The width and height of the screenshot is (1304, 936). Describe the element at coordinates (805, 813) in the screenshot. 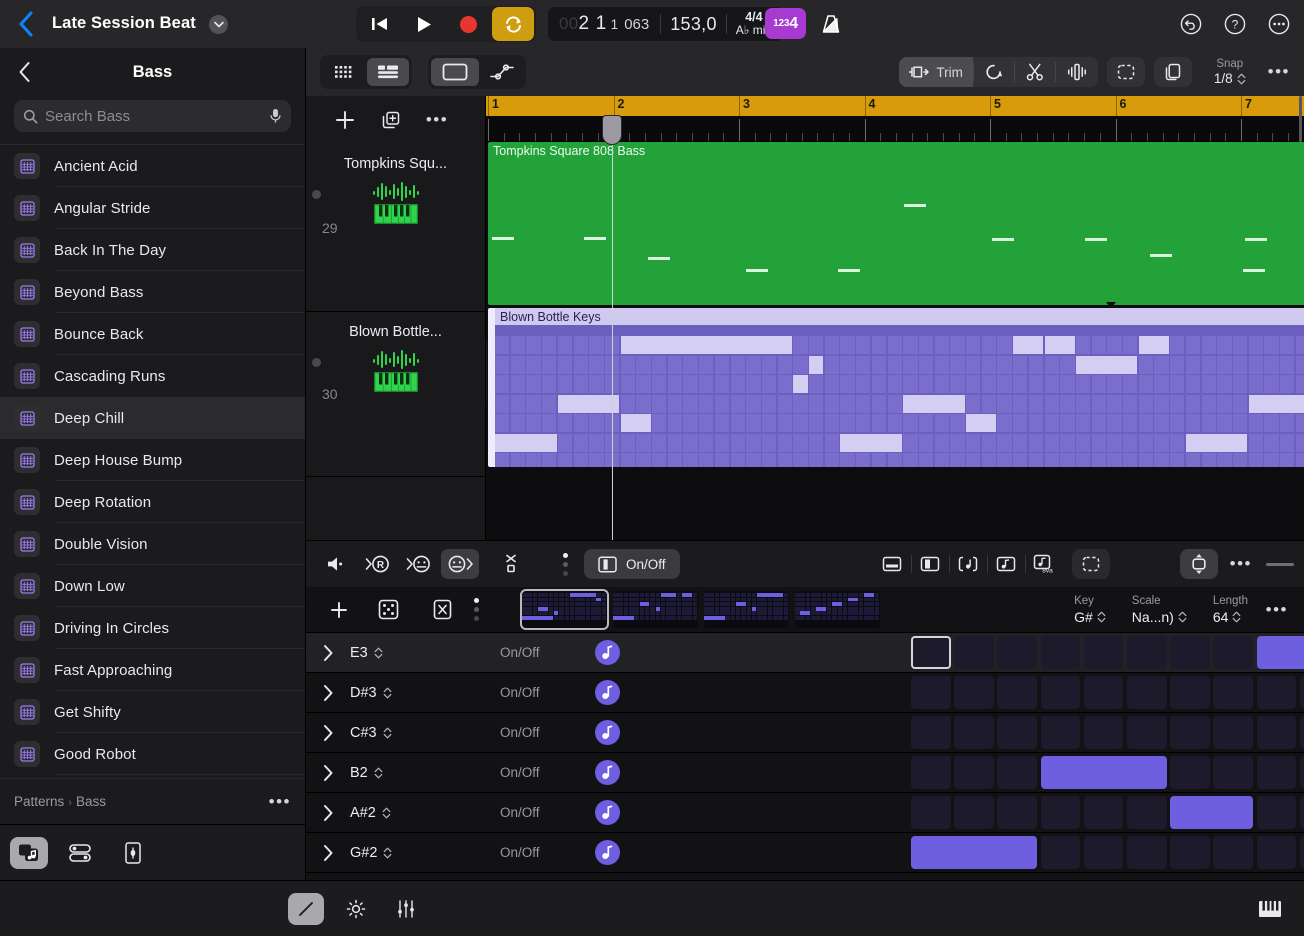

I see `sequencer-row: A#2 On/Off` at that location.